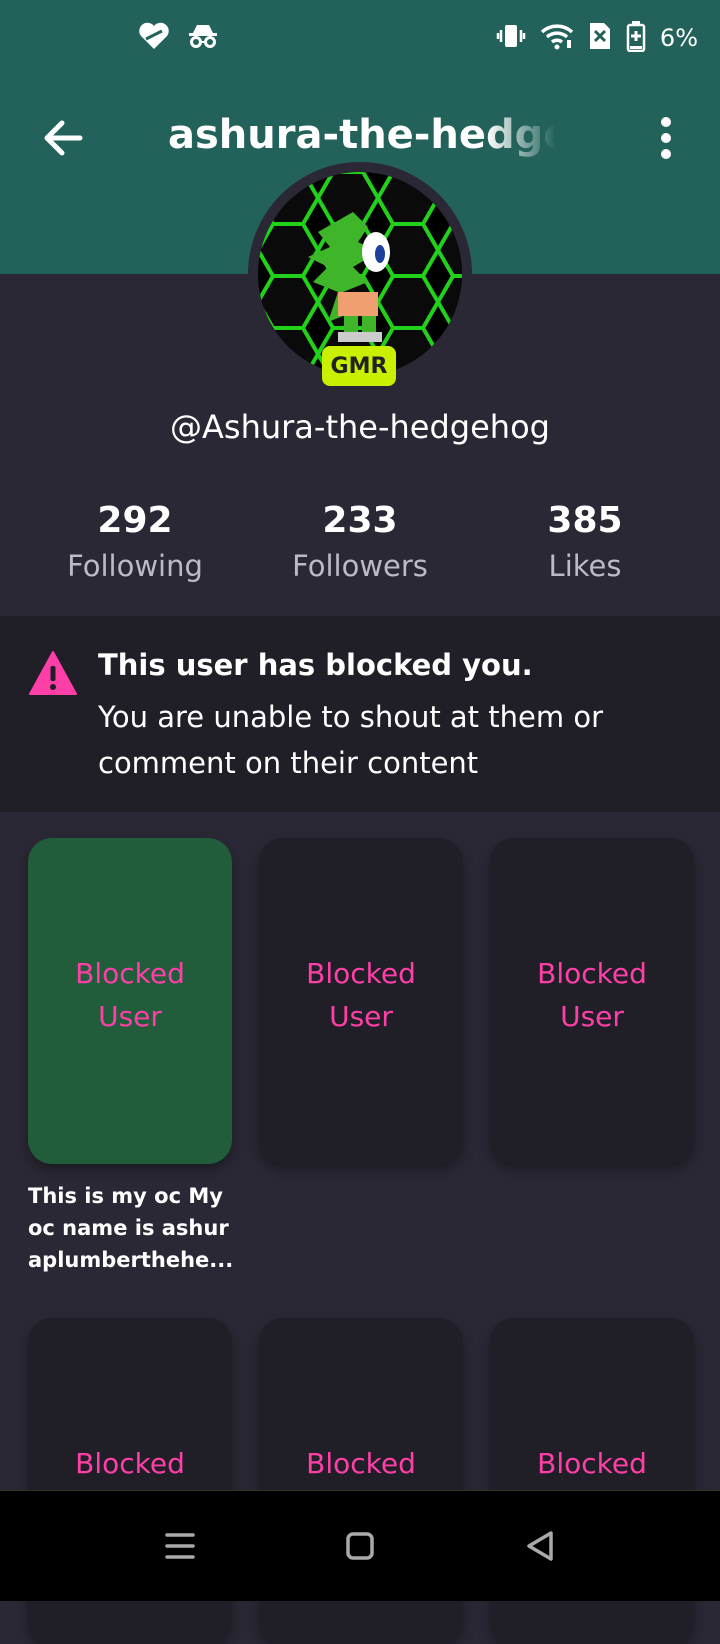  I want to click on home-icon, so click(360, 1546).